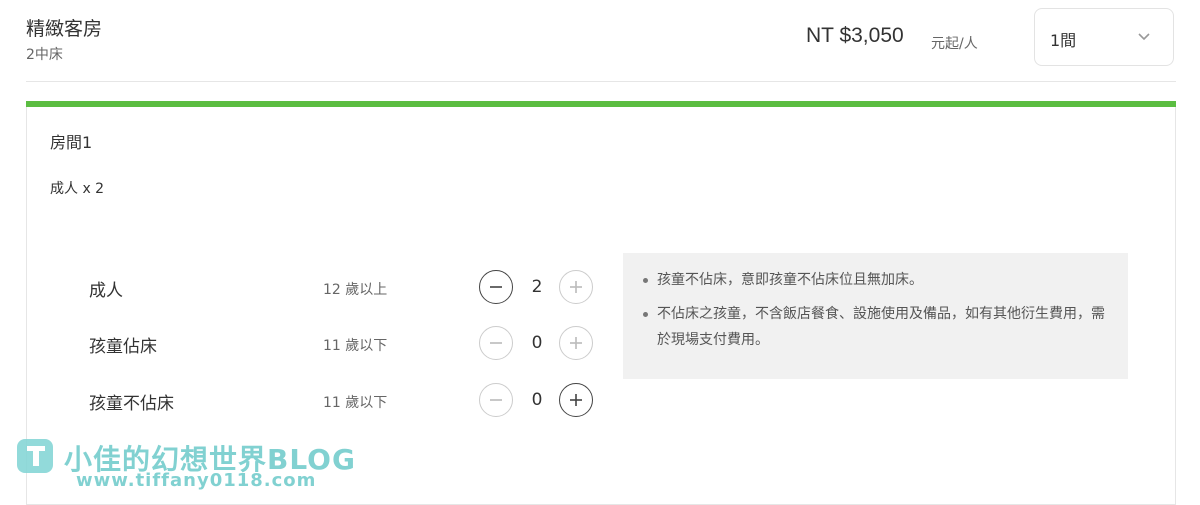  What do you see at coordinates (355, 290) in the screenshot?
I see `guest-age-range: 12 歲以上` at bounding box center [355, 290].